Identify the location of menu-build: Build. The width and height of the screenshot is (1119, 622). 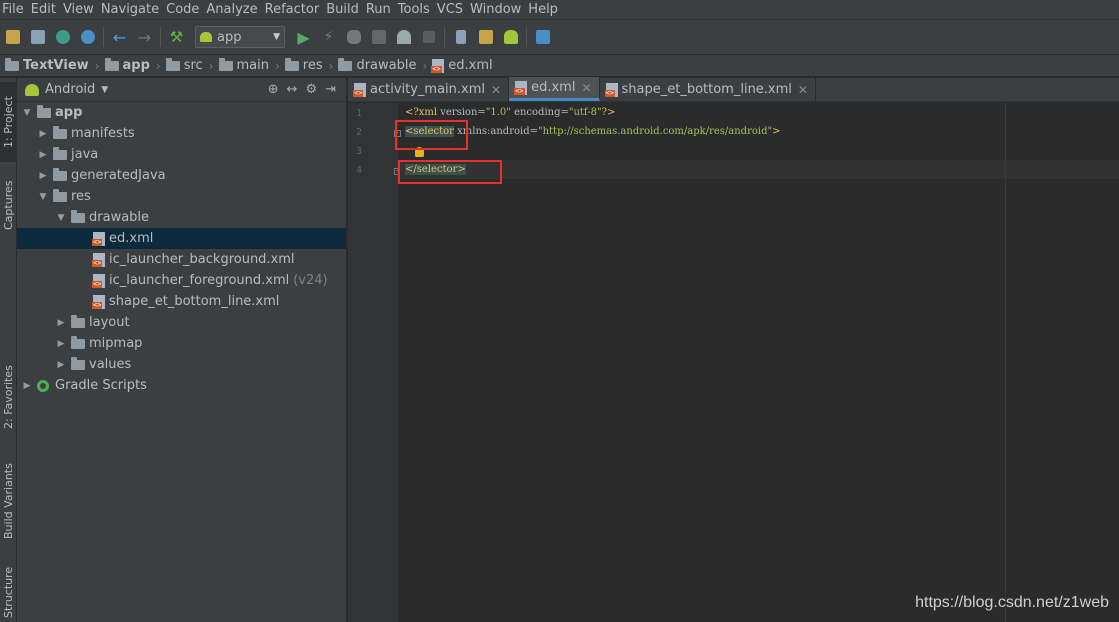
(343, 9).